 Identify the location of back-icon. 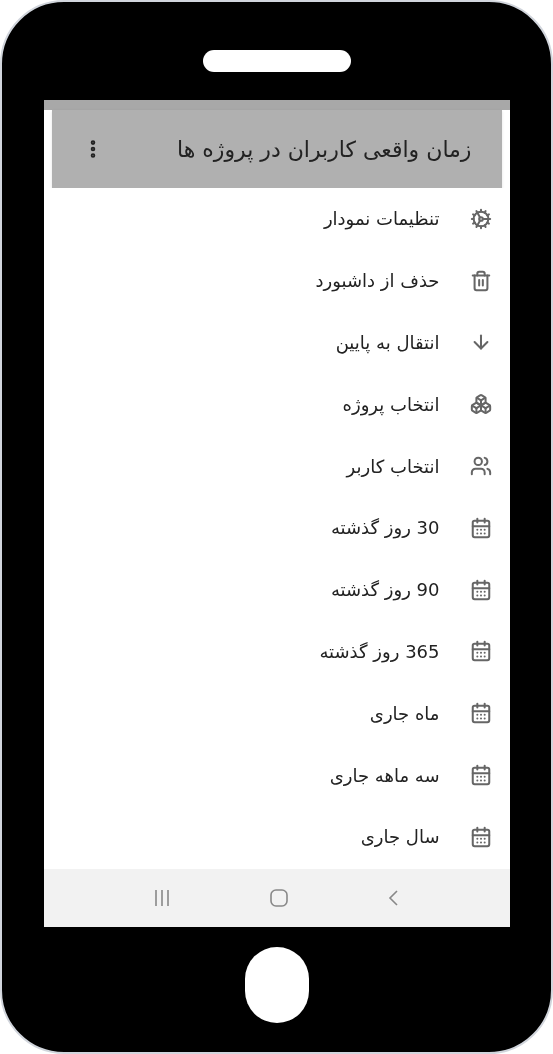
(393, 898).